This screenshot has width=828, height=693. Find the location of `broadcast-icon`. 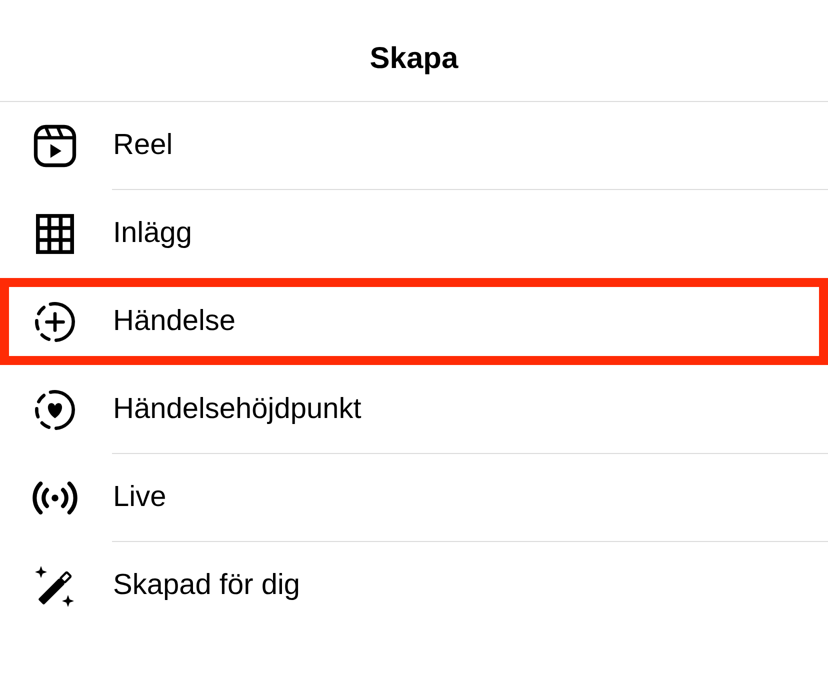

broadcast-icon is located at coordinates (55, 497).